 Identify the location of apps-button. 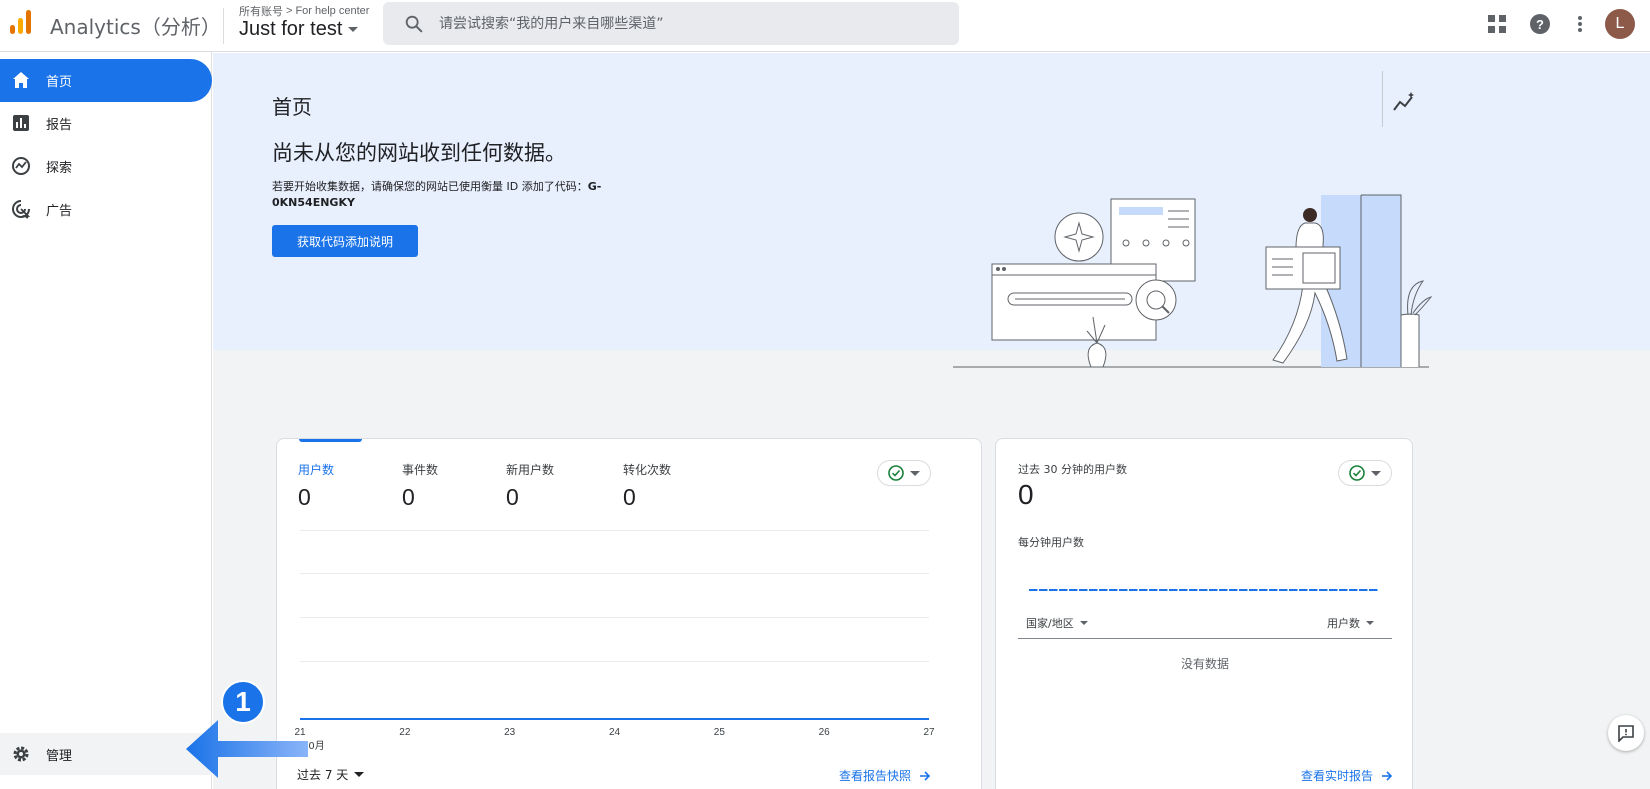
(1497, 24).